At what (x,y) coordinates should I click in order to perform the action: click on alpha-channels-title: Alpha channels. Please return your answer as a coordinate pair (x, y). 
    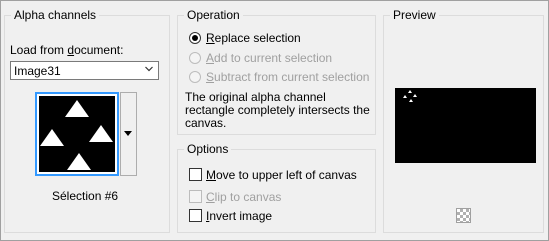
    Looking at the image, I should click on (55, 15).